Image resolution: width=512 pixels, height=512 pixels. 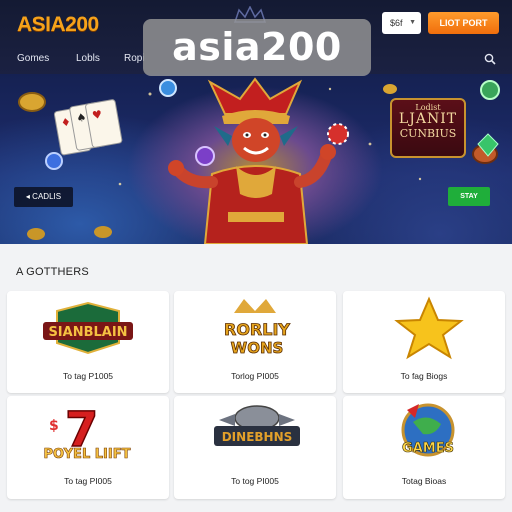 I want to click on game-thumbnail: SIANBLAIN, so click(x=88, y=328).